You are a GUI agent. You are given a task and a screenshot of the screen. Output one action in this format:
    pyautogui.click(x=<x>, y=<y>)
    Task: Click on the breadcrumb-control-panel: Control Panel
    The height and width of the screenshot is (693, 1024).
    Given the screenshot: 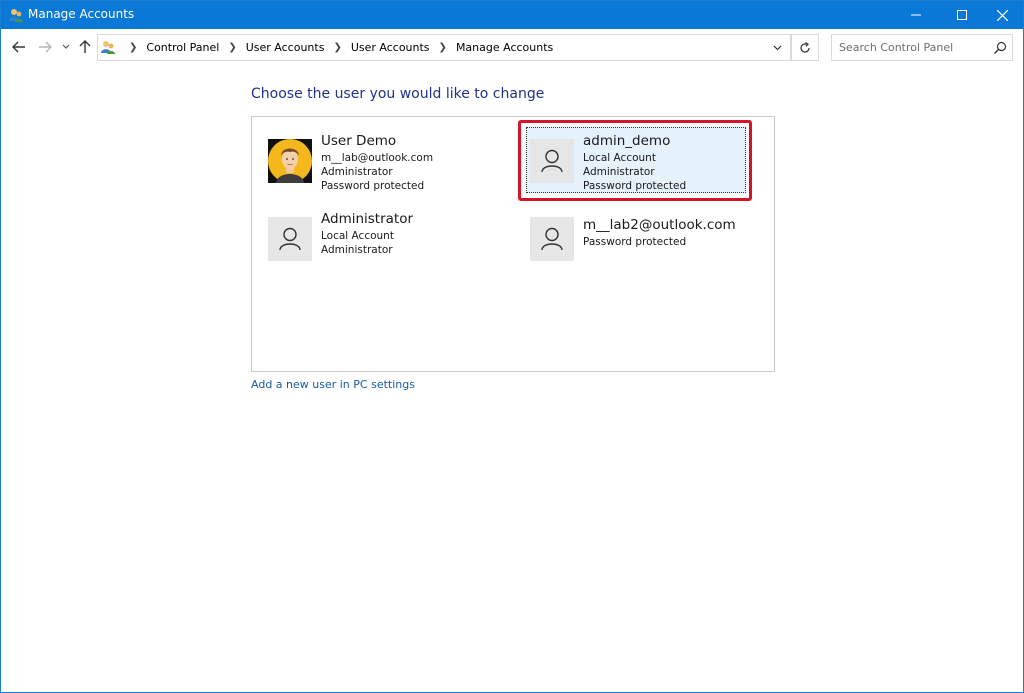 What is the action you would take?
    pyautogui.click(x=182, y=47)
    